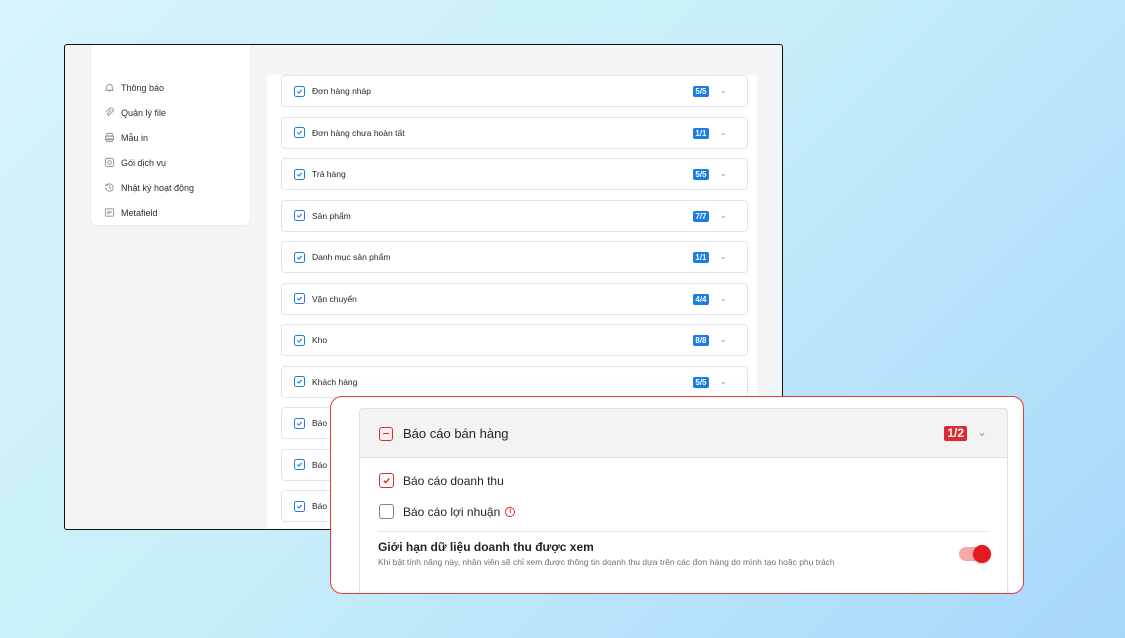 The image size is (1125, 638). What do you see at coordinates (510, 511) in the screenshot?
I see `info-icon: i` at bounding box center [510, 511].